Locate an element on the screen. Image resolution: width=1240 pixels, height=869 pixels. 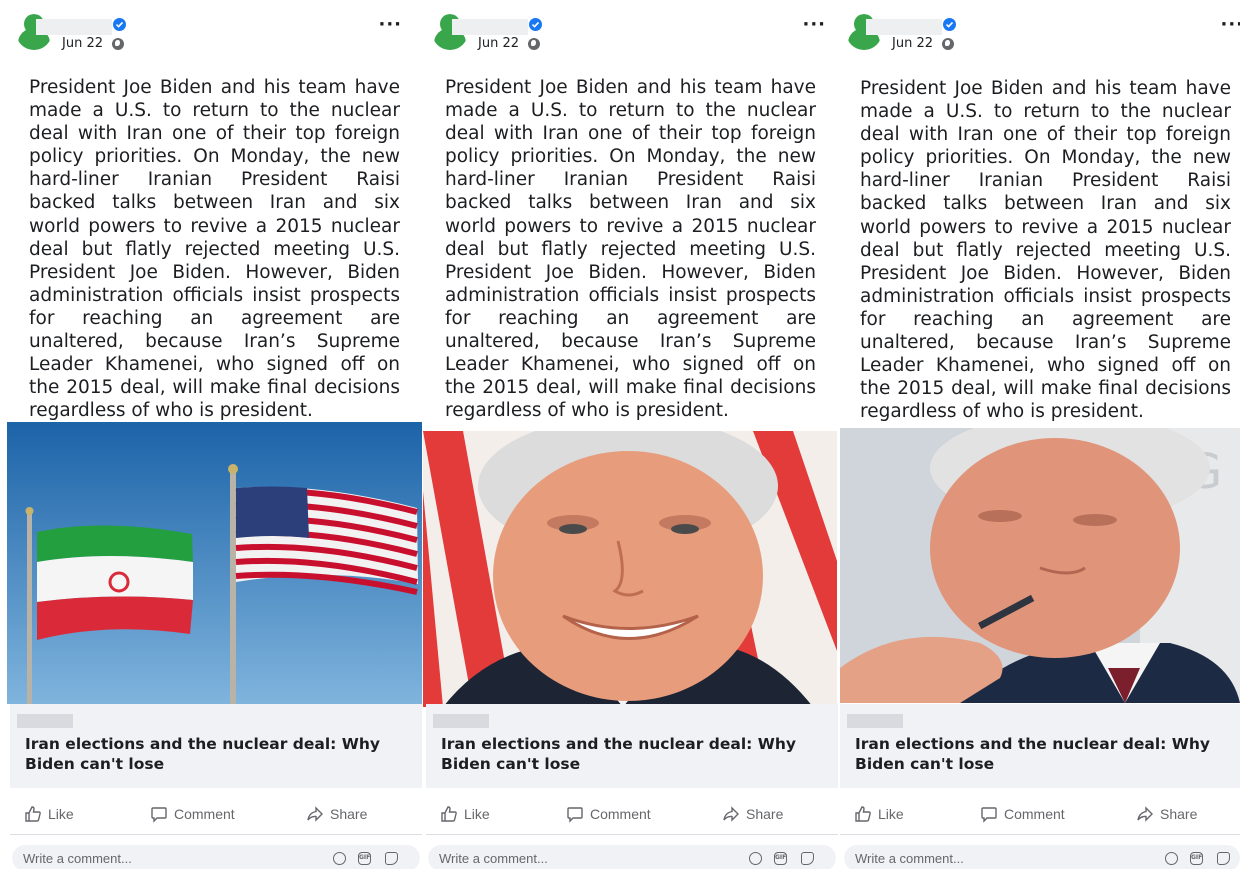
post-image-biden-pensive: G is located at coordinates (1040, 565).